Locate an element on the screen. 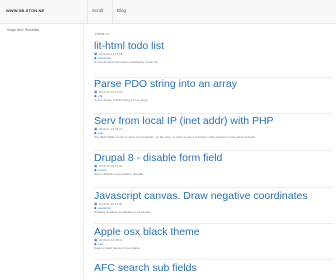 This screenshot has width=336, height=280. post-title-link: lit-html todo list is located at coordinates (212, 46).